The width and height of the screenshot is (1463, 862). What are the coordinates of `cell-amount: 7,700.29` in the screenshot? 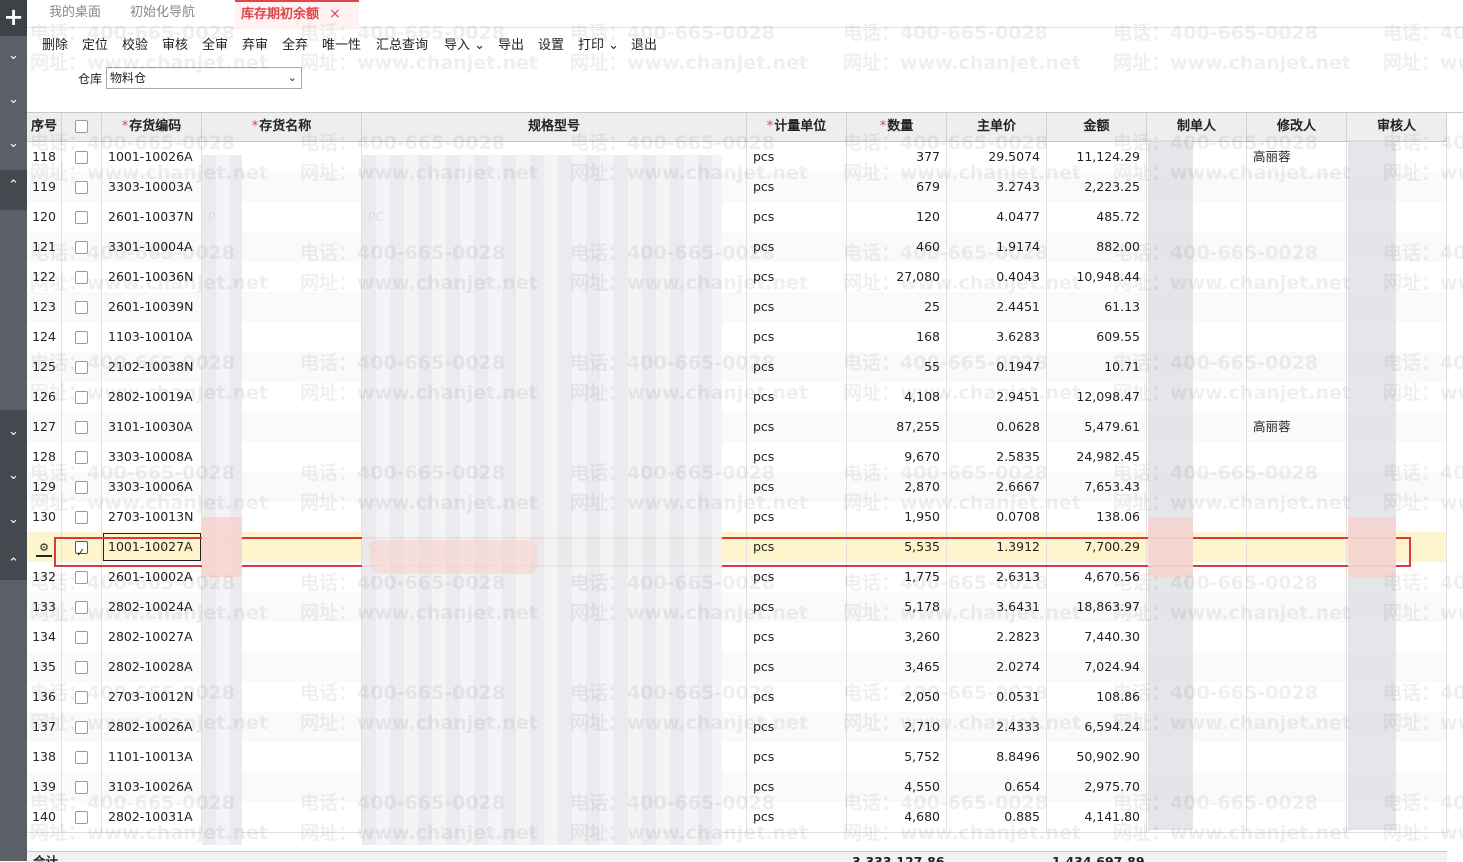 It's located at (1097, 547).